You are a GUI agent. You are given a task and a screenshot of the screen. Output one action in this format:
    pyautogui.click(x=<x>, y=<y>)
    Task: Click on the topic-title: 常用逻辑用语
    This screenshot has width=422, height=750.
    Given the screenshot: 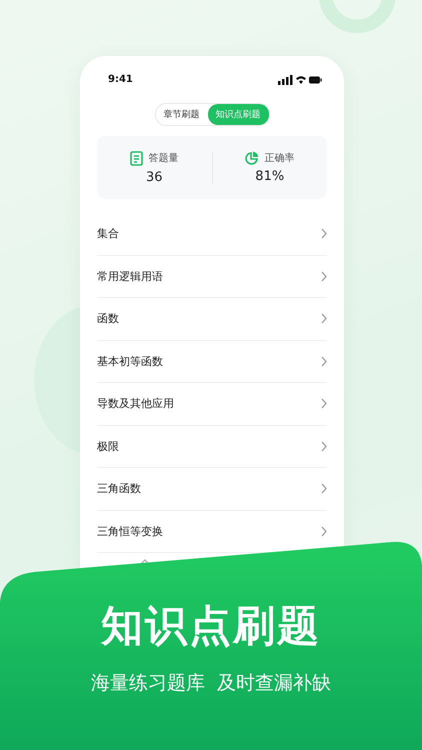 What is the action you would take?
    pyautogui.click(x=130, y=276)
    